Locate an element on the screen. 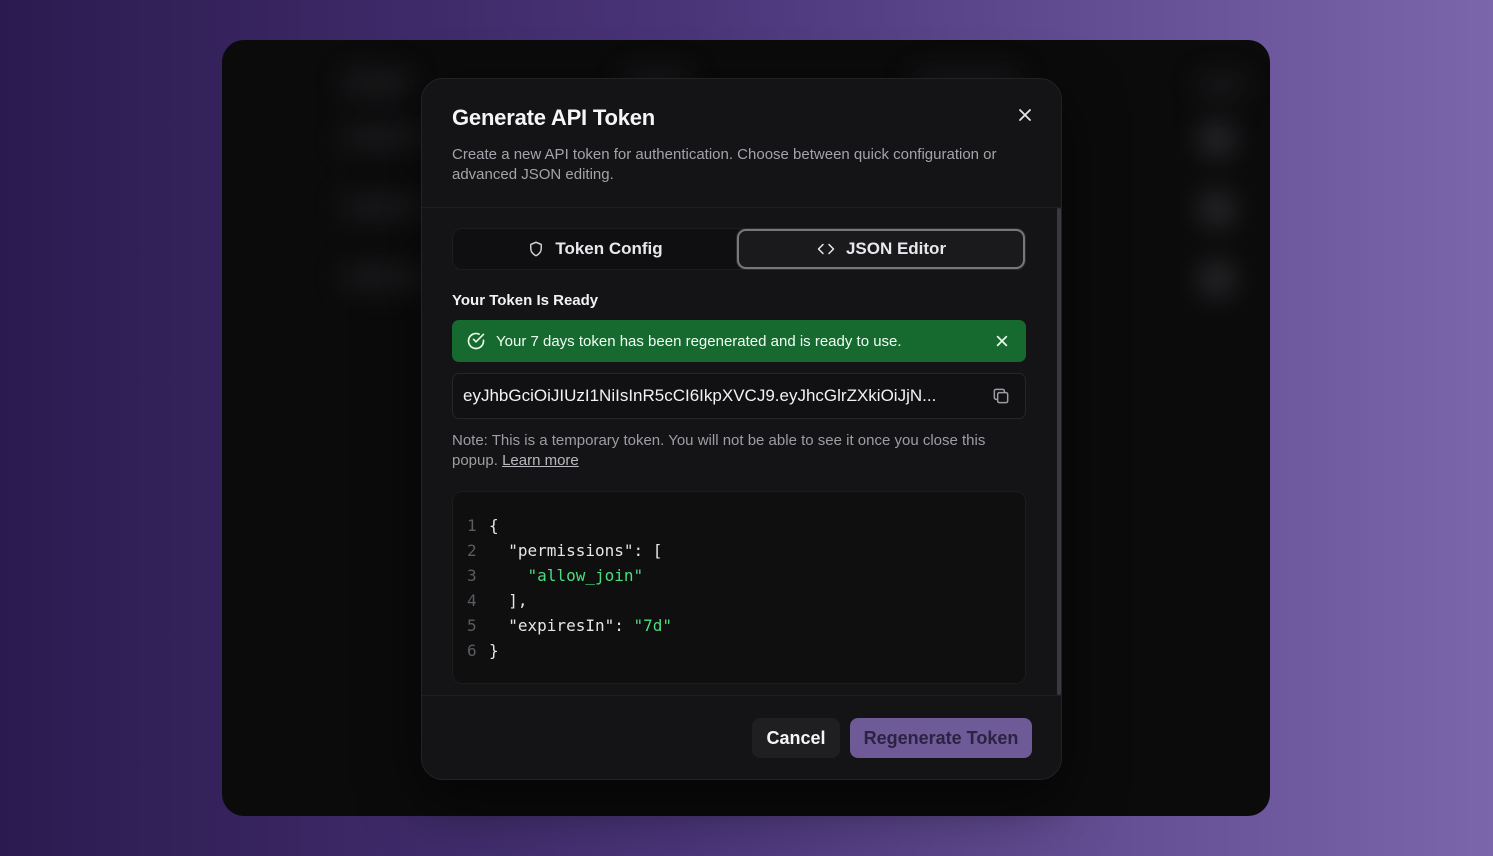 This screenshot has width=1493, height=856. tab-label: JSON Editor is located at coordinates (896, 248).